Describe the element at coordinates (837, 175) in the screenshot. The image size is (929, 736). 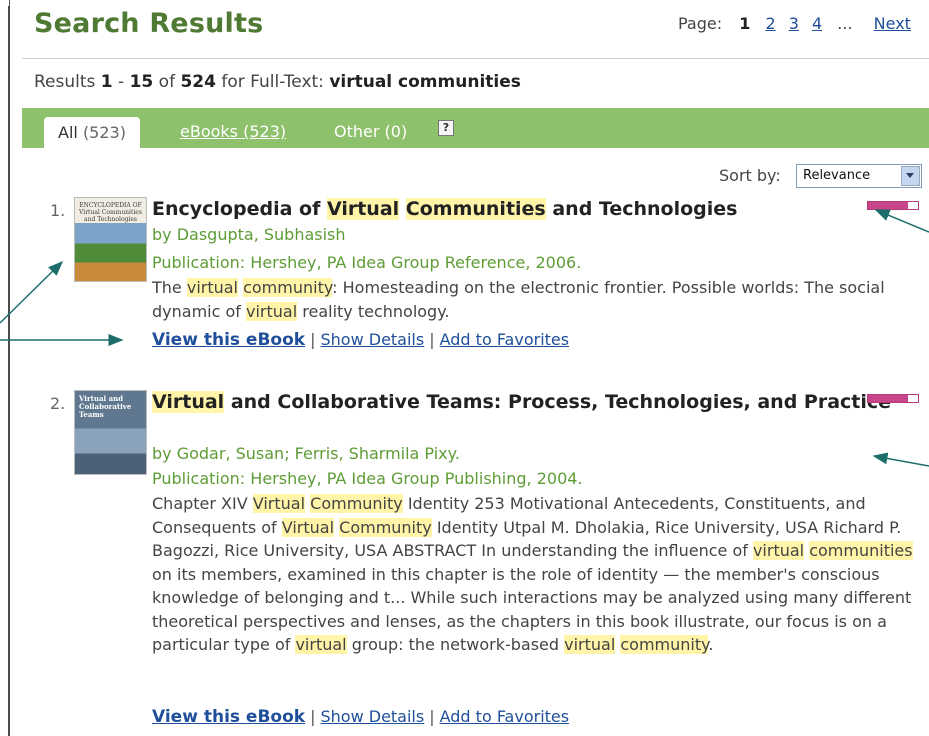
I see `sort-selected-value: Relevance` at that location.